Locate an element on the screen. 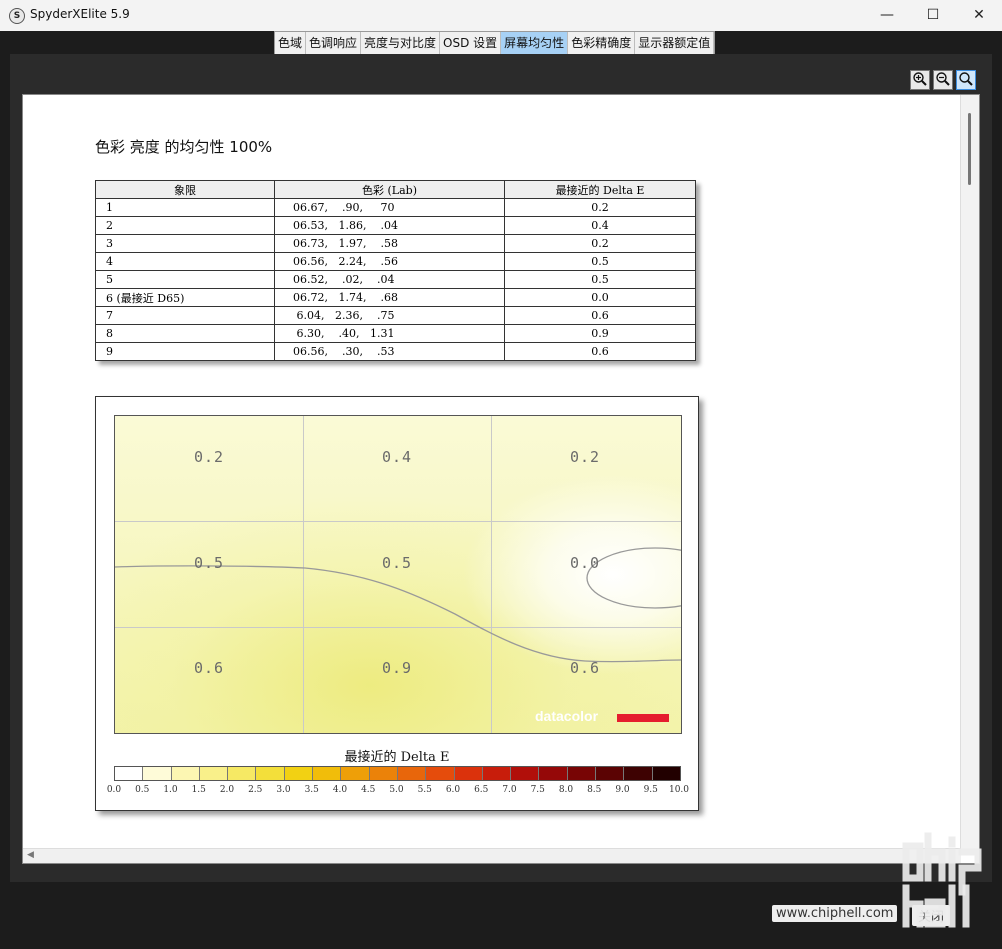  colorbar-tick-label: 1.5 is located at coordinates (198, 790).